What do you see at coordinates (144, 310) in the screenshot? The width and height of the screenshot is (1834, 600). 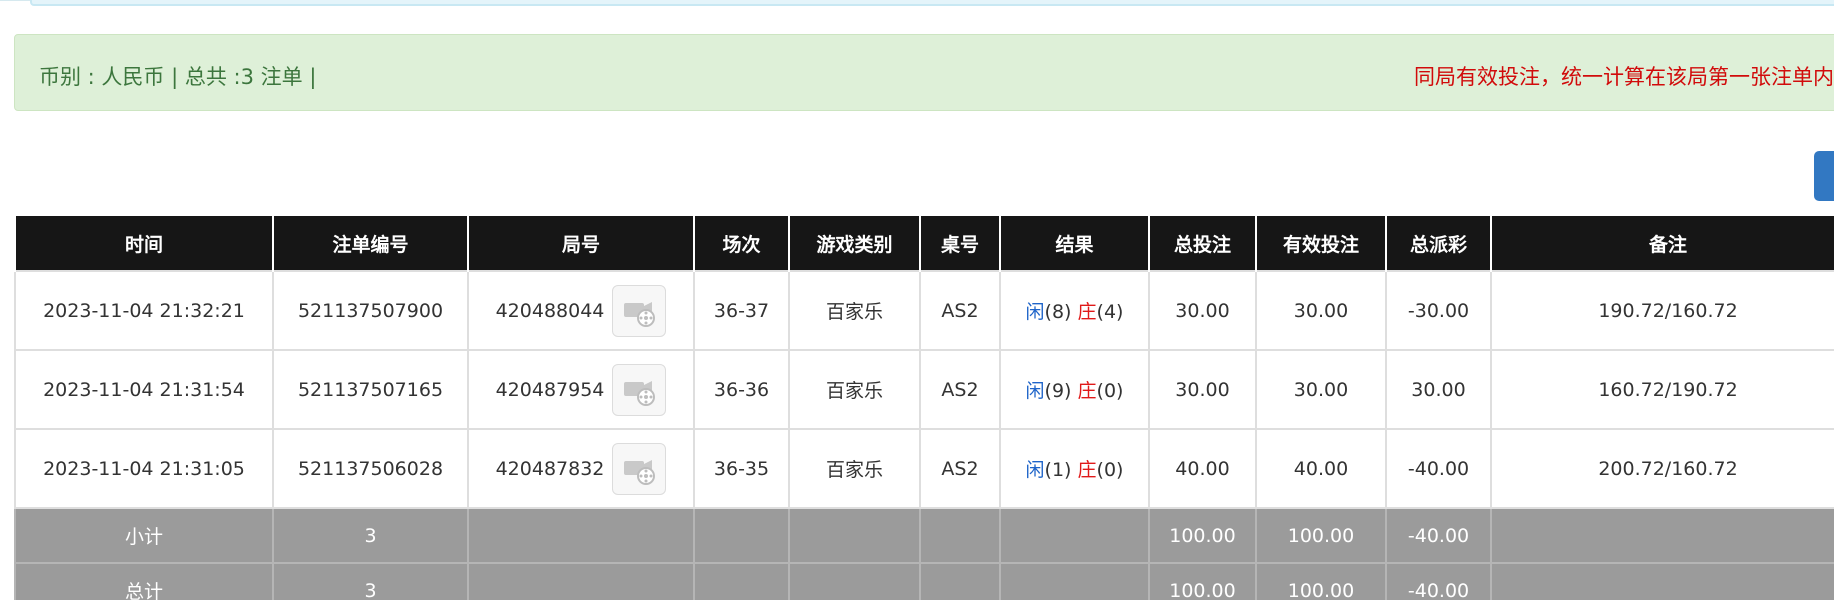 I see `cell-time: 2023-11-04 21:32:21` at bounding box center [144, 310].